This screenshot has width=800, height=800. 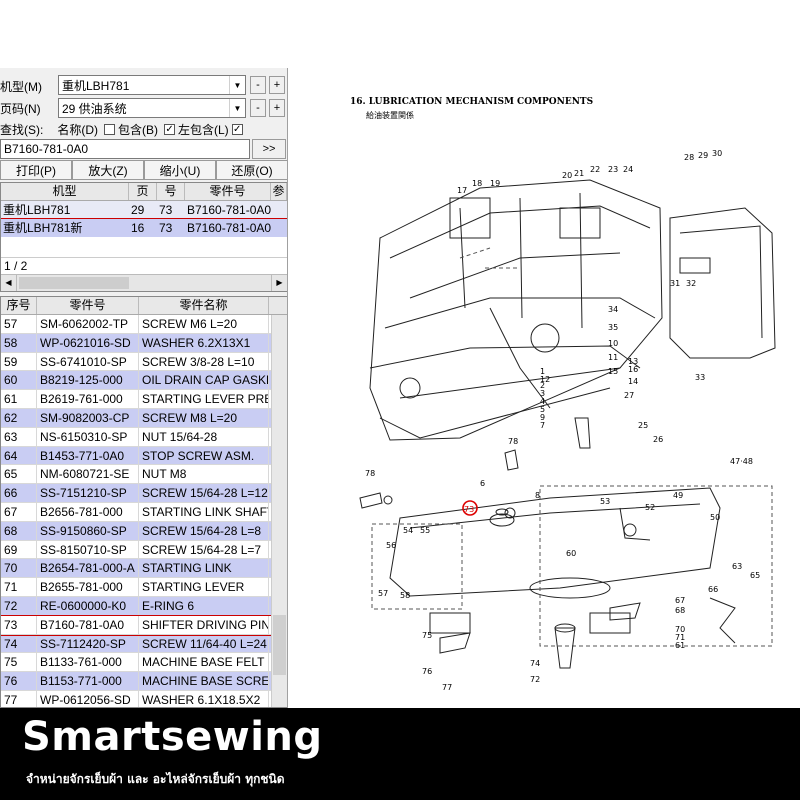 I want to click on cell-part-name: STARTING LINK, so click(x=204, y=568).